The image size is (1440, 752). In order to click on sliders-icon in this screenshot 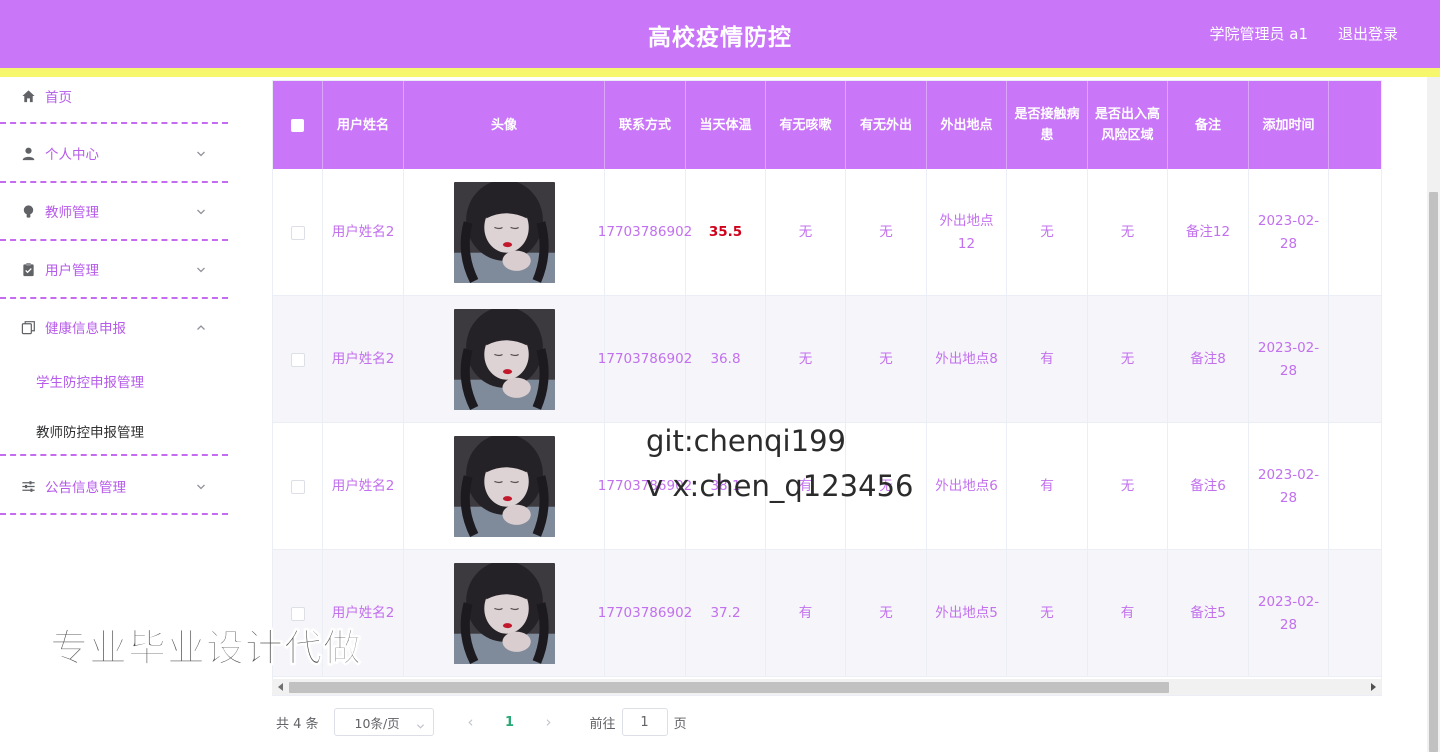, I will do `click(28, 486)`.